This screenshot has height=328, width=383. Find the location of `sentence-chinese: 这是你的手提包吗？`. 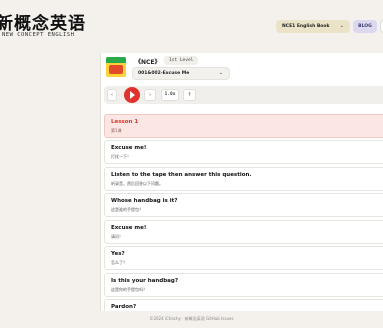

sentence-chinese: 这是你的手提包吗？ is located at coordinates (129, 289).